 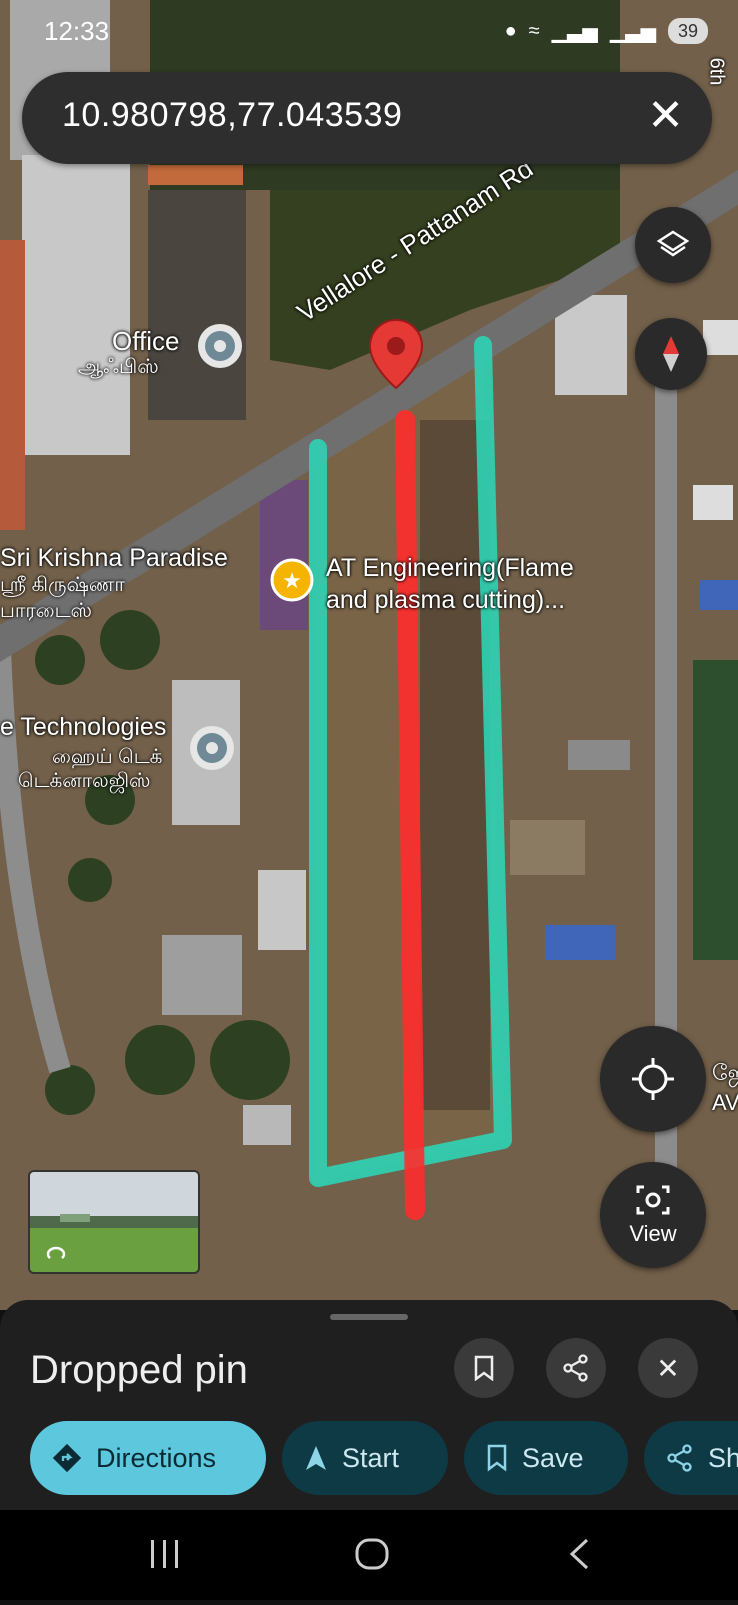 What do you see at coordinates (687, 31) in the screenshot?
I see `battery-indicator: 39` at bounding box center [687, 31].